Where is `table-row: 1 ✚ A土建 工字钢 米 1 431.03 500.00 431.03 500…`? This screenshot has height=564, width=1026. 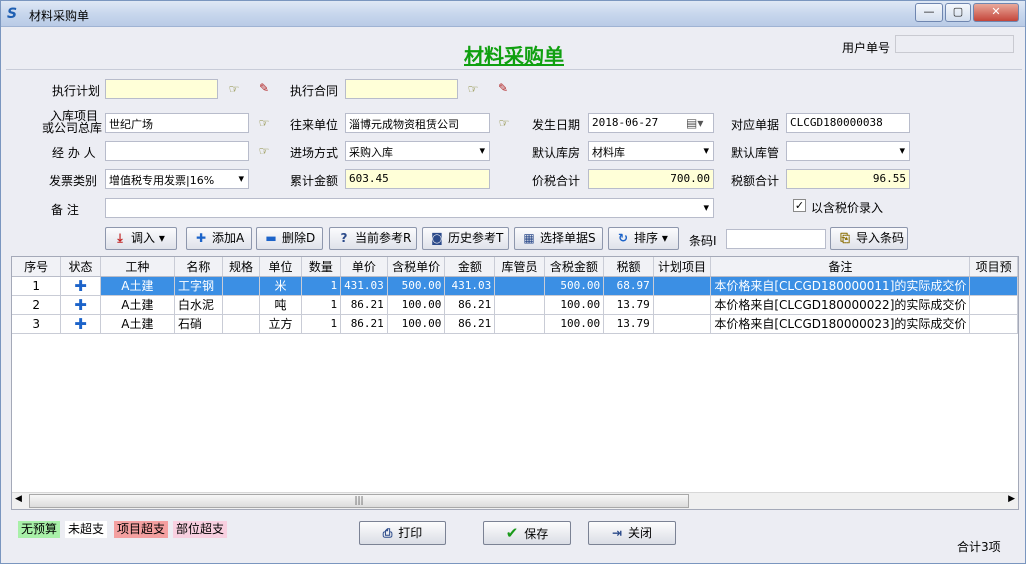
table-row: 1 ✚ A土建 工字钢 米 1 431.03 500.00 431.03 500… is located at coordinates (515, 286).